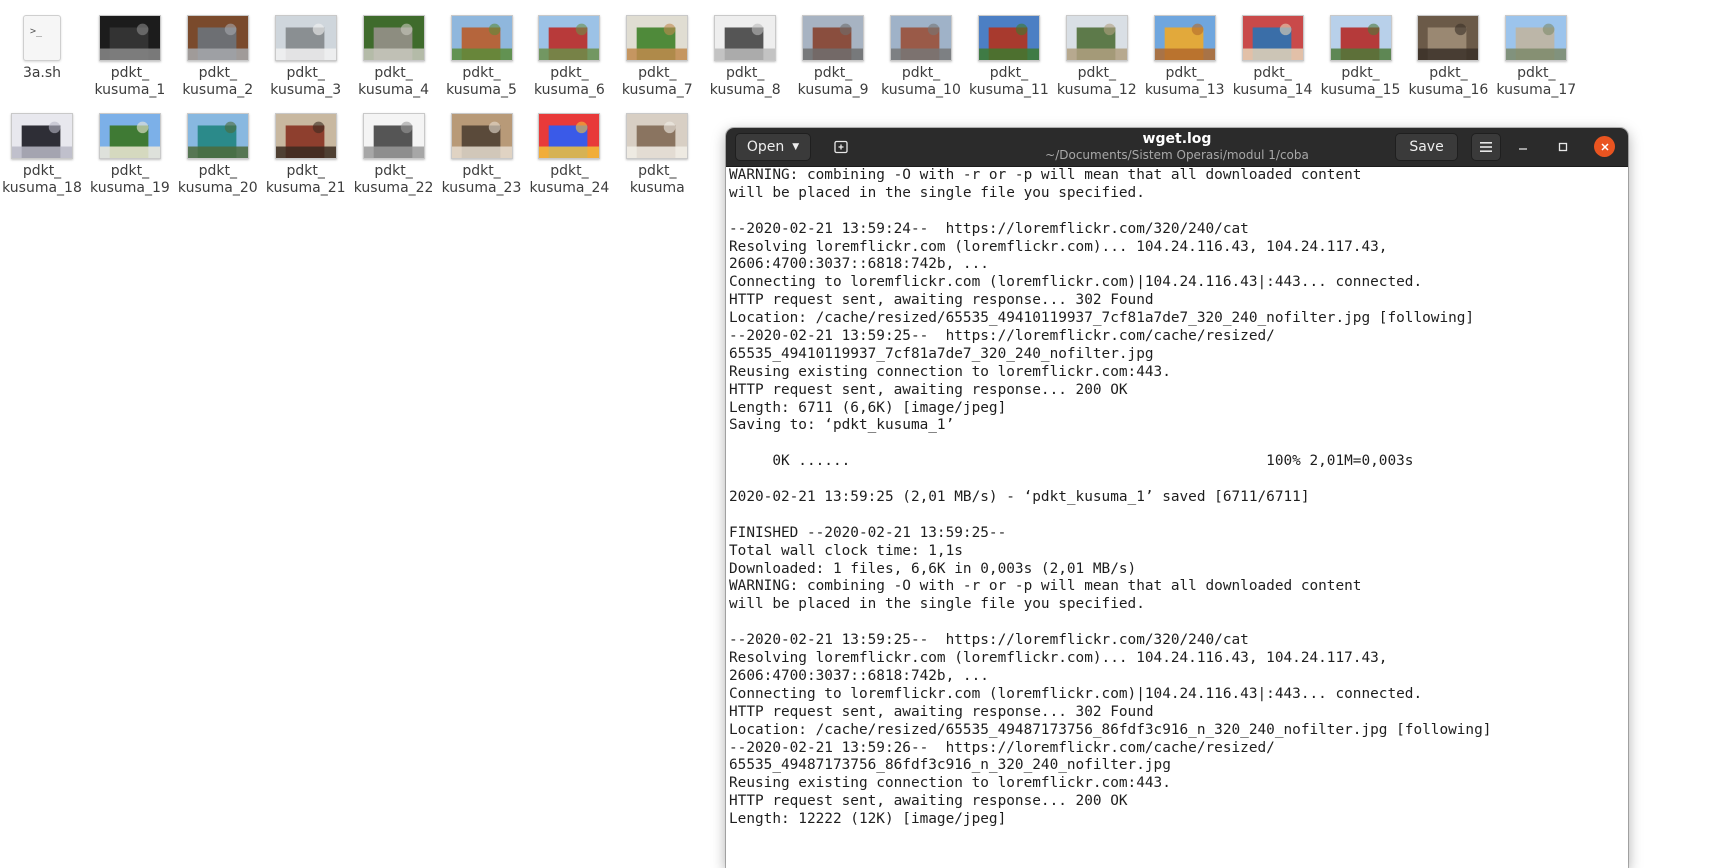  Describe the element at coordinates (868, 532) in the screenshot. I see `log-line: FINISHED --2020-02-21 13:59:25--` at that location.